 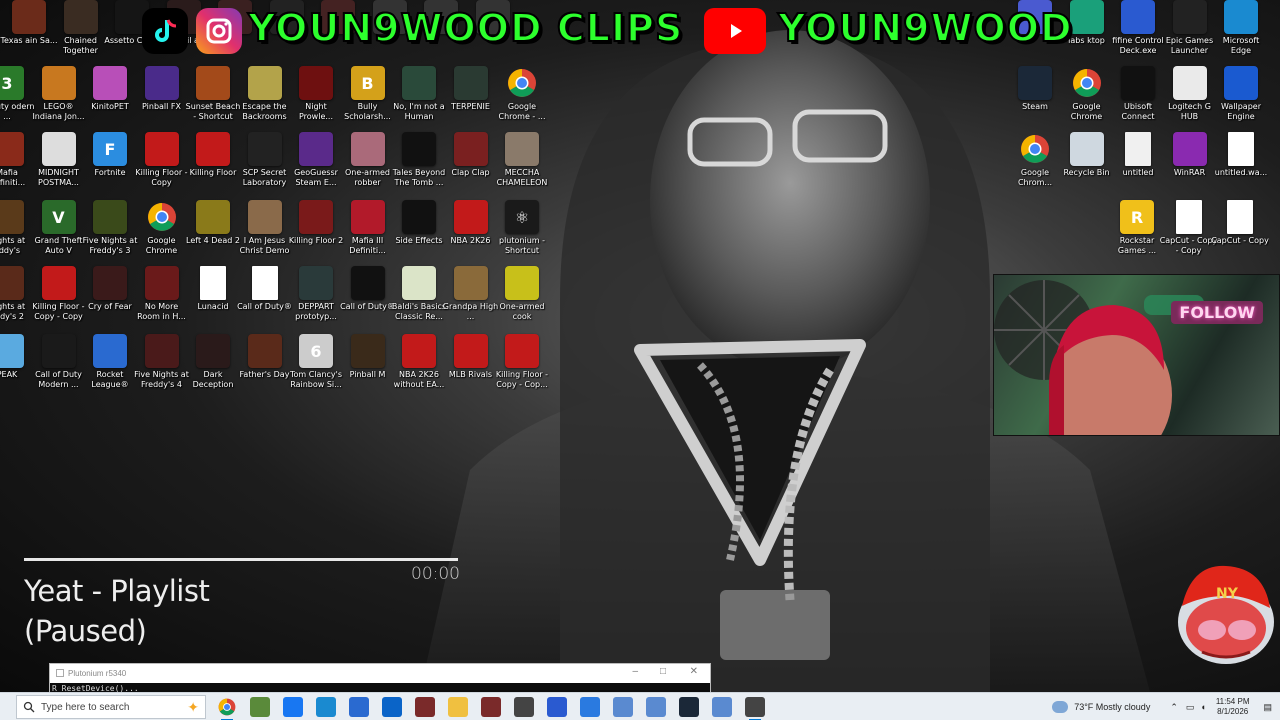 What do you see at coordinates (471, 367) in the screenshot?
I see `desktop-icon: MLB Rivals` at bounding box center [471, 367].